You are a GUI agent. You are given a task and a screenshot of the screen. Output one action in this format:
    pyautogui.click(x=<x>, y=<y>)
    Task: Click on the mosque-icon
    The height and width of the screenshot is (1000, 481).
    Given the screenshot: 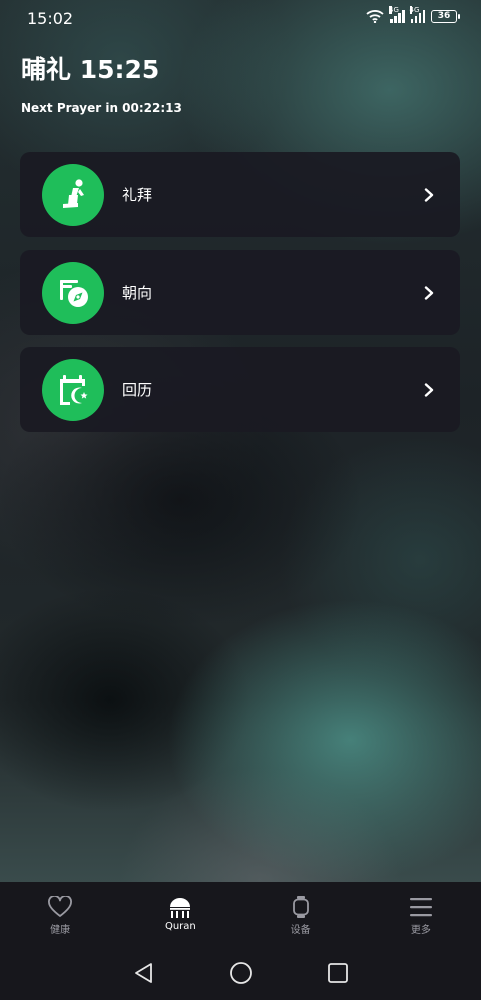 What is the action you would take?
    pyautogui.click(x=180, y=908)
    